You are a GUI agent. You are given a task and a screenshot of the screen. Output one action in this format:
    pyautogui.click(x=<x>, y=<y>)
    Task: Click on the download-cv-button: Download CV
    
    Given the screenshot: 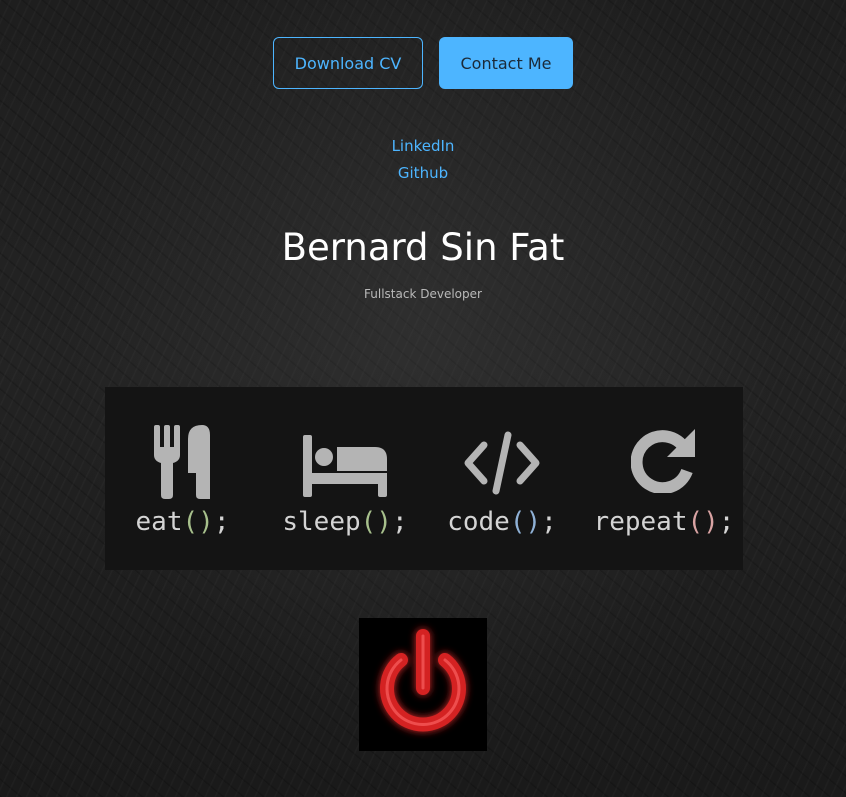 What is the action you would take?
    pyautogui.click(x=348, y=63)
    